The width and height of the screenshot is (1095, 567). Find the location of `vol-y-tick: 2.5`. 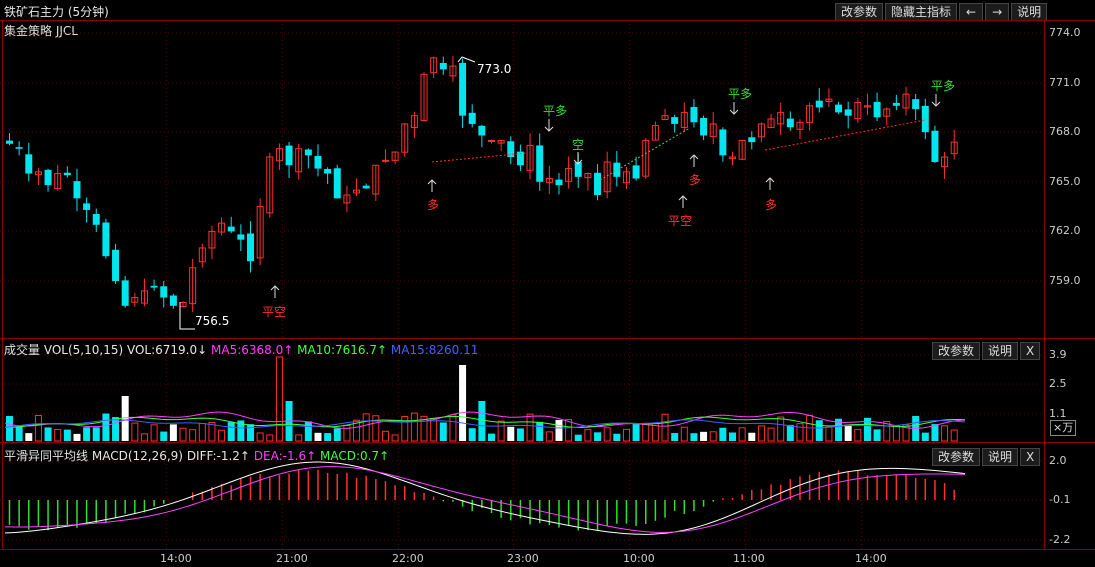

vol-y-tick: 2.5 is located at coordinates (1058, 383).